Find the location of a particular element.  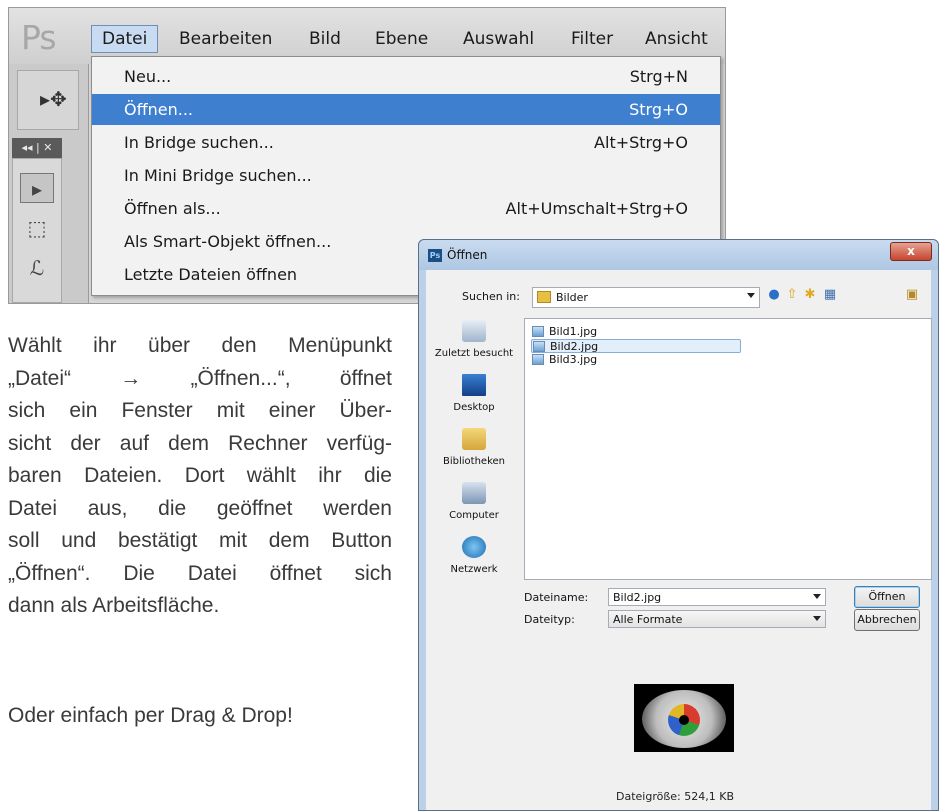

recent-places-icon is located at coordinates (474, 331).